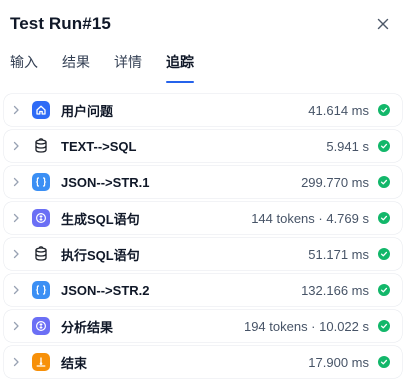 The image size is (405, 380). I want to click on trace-step-metric: 17.900 ms, so click(338, 362).